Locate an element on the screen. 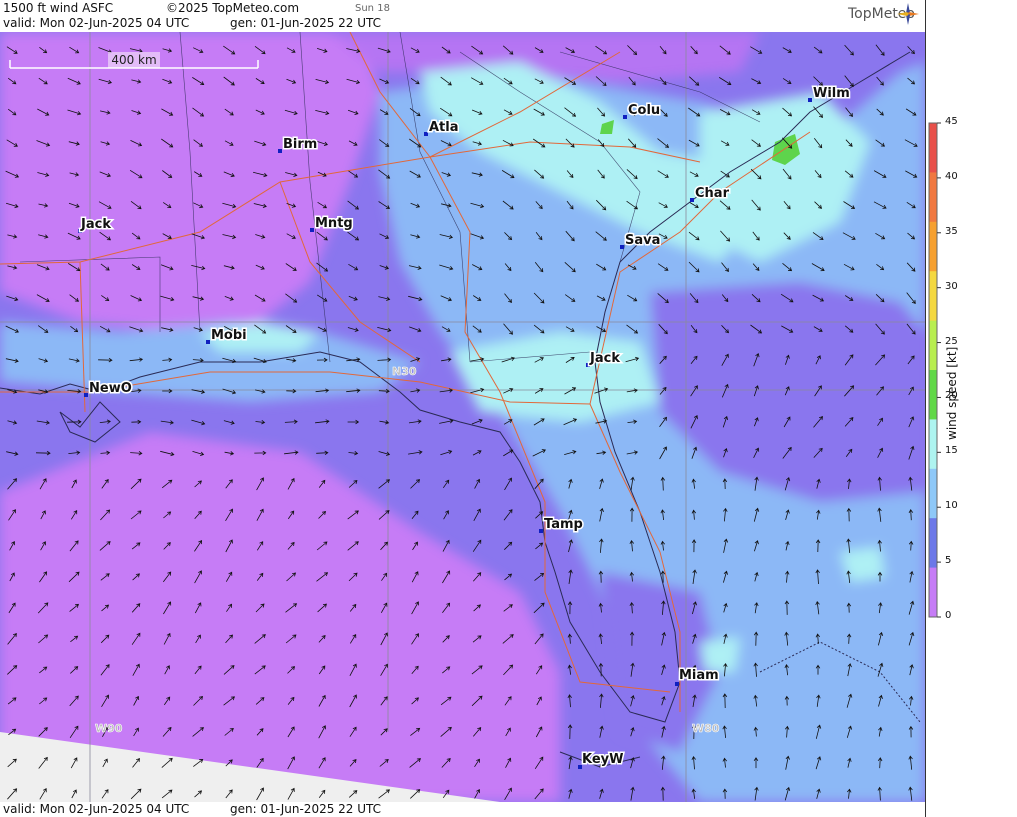 The height and width of the screenshot is (817, 1017). colorbar-tick-label: 5 is located at coordinates (948, 561).